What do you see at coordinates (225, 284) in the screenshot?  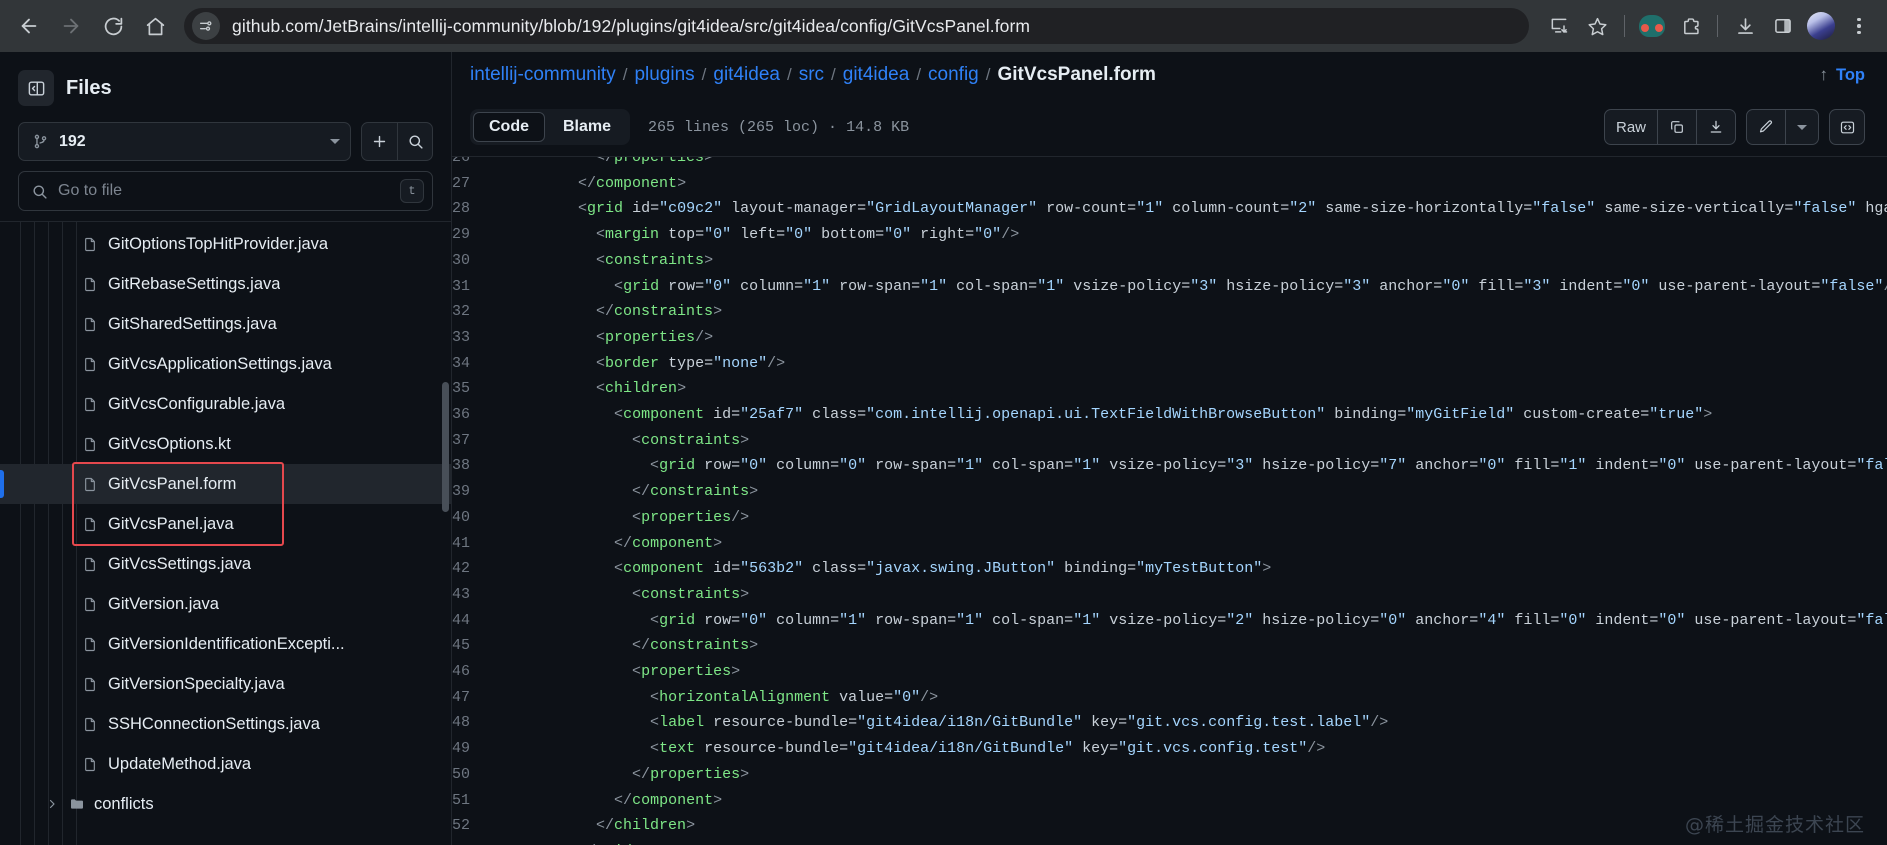 I see `tree-file-row: GitRebaseSettings.java` at bounding box center [225, 284].